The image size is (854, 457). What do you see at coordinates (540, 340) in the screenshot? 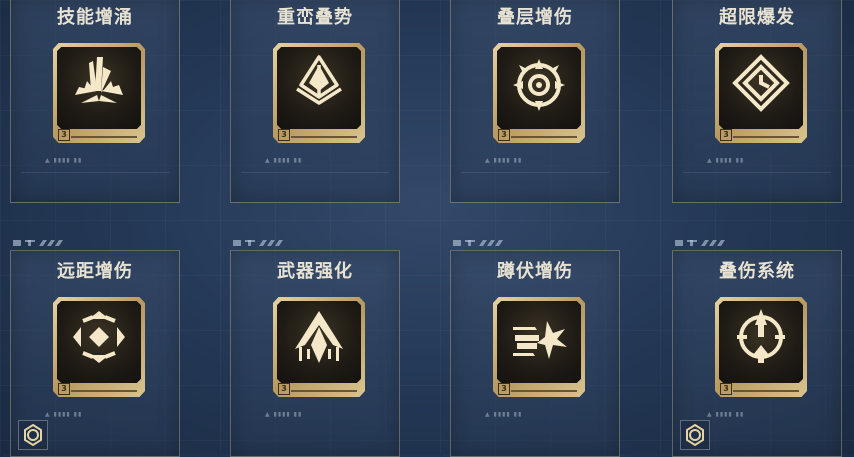
I see `bullet-impact-icon` at bounding box center [540, 340].